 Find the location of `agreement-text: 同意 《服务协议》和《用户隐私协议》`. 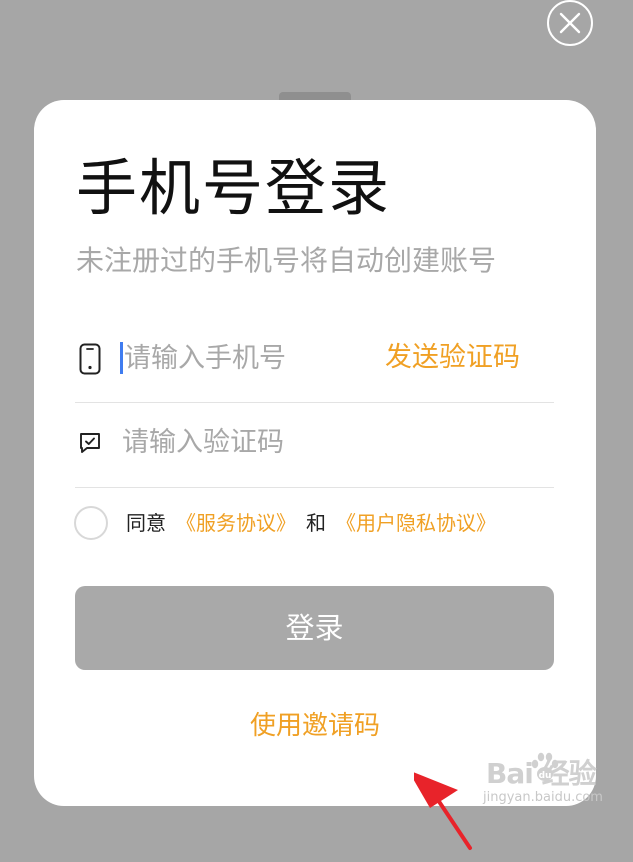

agreement-text: 同意 《服务协议》和《用户隐私协议》 is located at coordinates (311, 523).